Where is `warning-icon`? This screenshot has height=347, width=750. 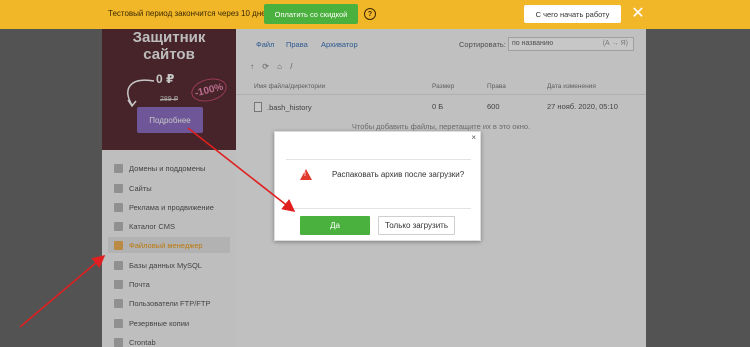
warning-icon is located at coordinates (306, 174).